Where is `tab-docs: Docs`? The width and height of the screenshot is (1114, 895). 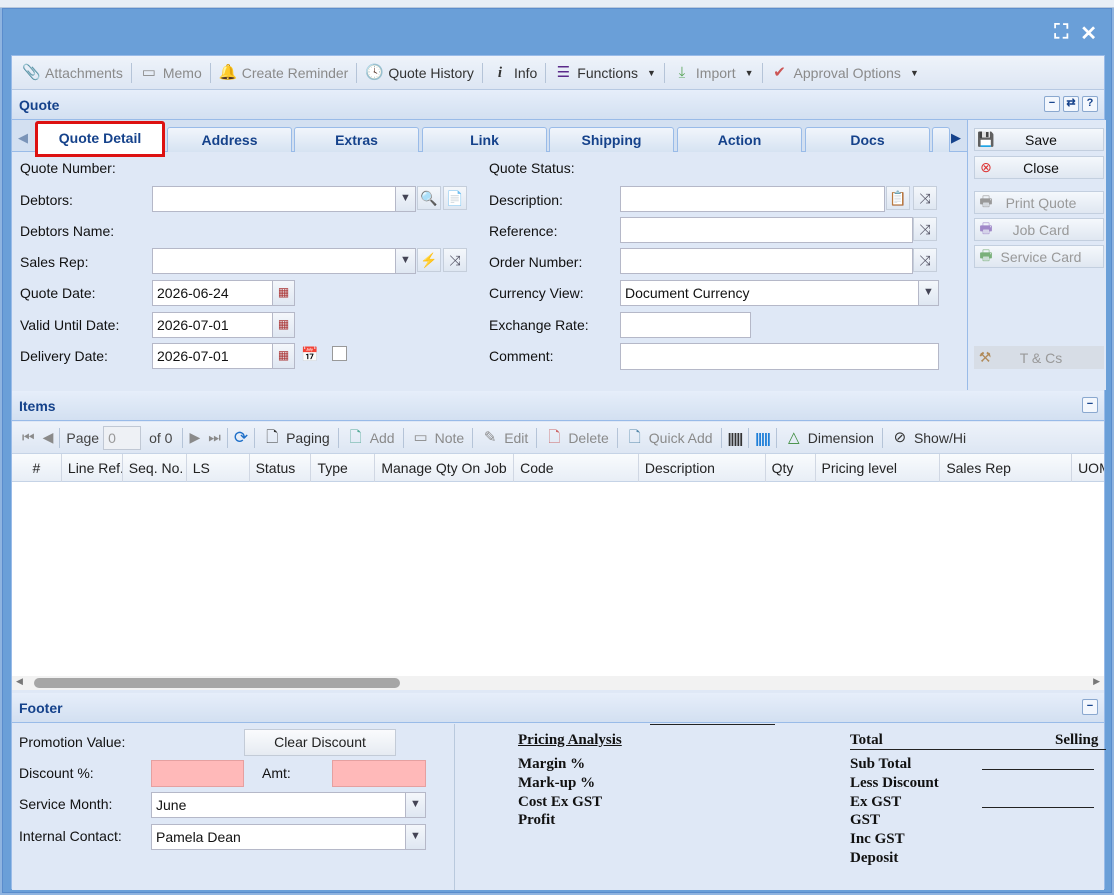 tab-docs: Docs is located at coordinates (867, 139).